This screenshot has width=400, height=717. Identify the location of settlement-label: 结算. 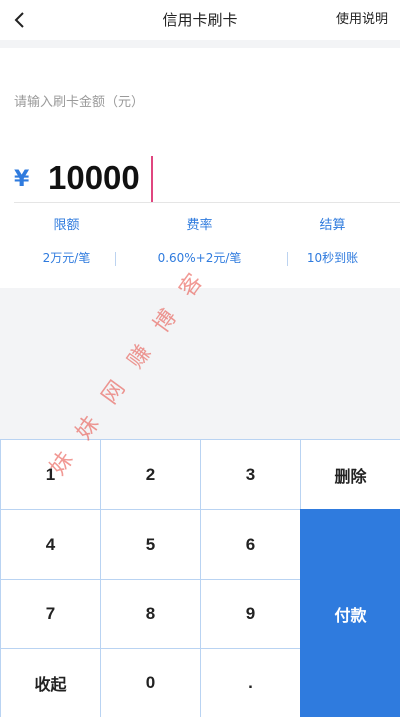
(332, 225).